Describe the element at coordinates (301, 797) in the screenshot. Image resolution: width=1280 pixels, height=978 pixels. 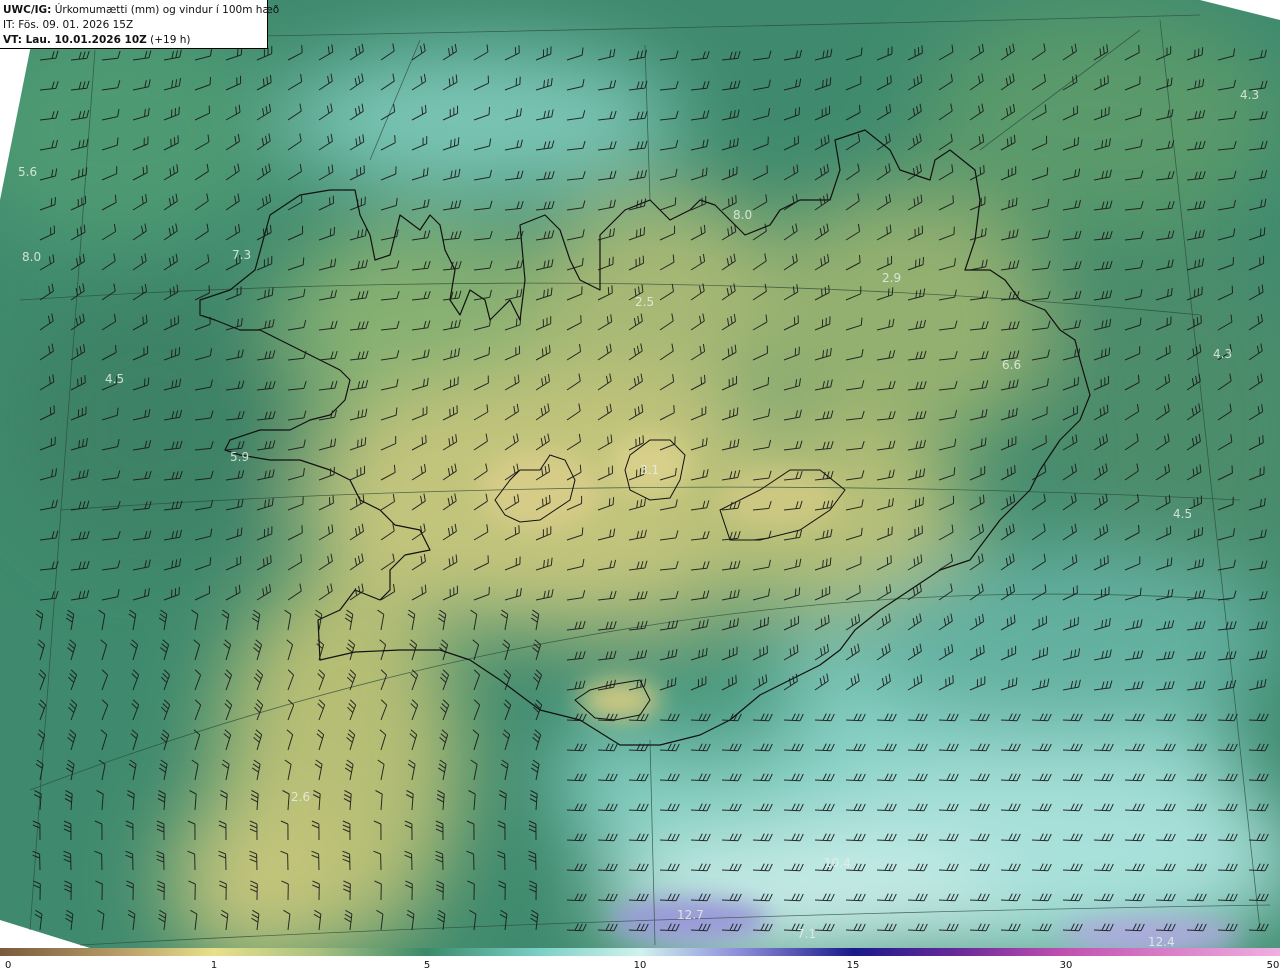
I see `map-value-label: 2.6` at that location.